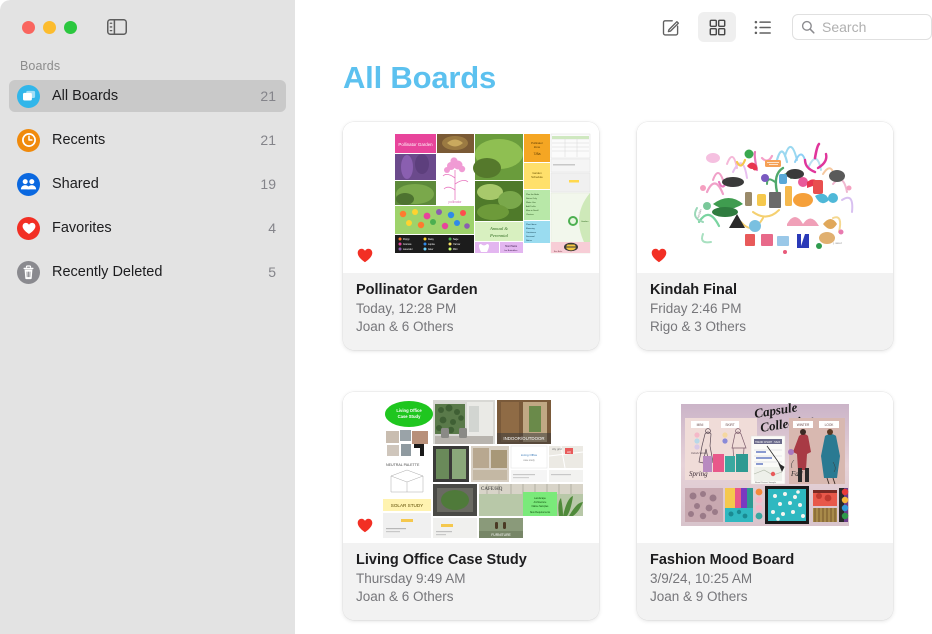 Image resolution: width=932 pixels, height=634 pixels. I want to click on svg-text: Schedule, so click(537, 177).